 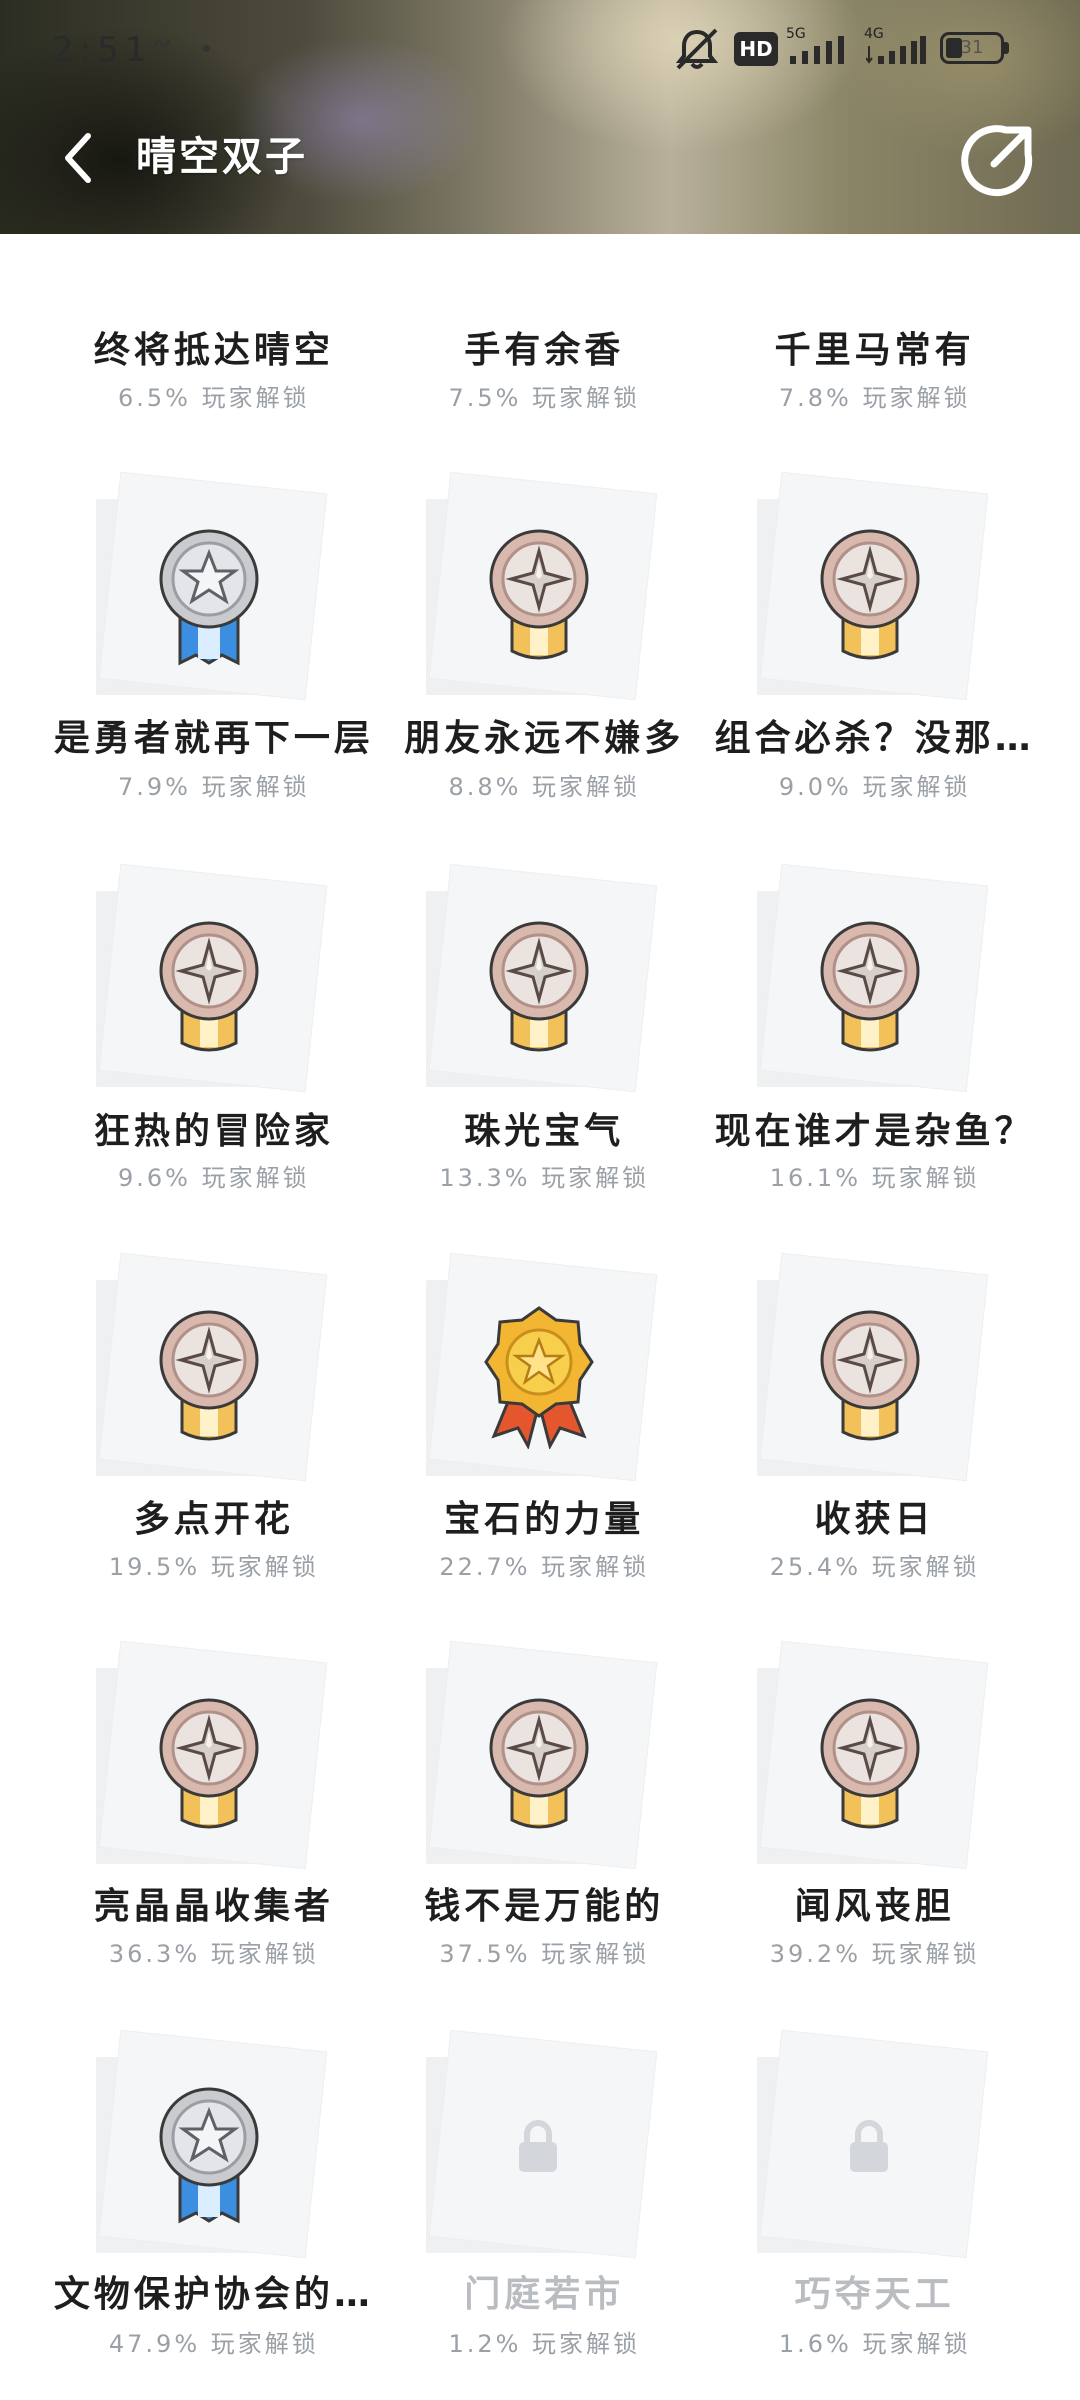 What do you see at coordinates (756, 49) in the screenshot?
I see `hd-badge: HD` at bounding box center [756, 49].